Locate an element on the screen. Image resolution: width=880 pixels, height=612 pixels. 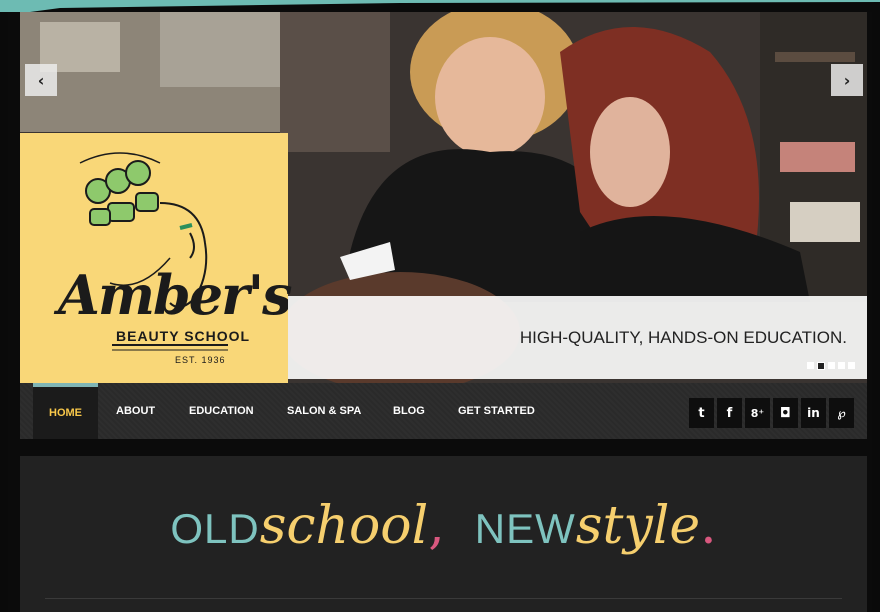
slider-next-button: › is located at coordinates (847, 80).